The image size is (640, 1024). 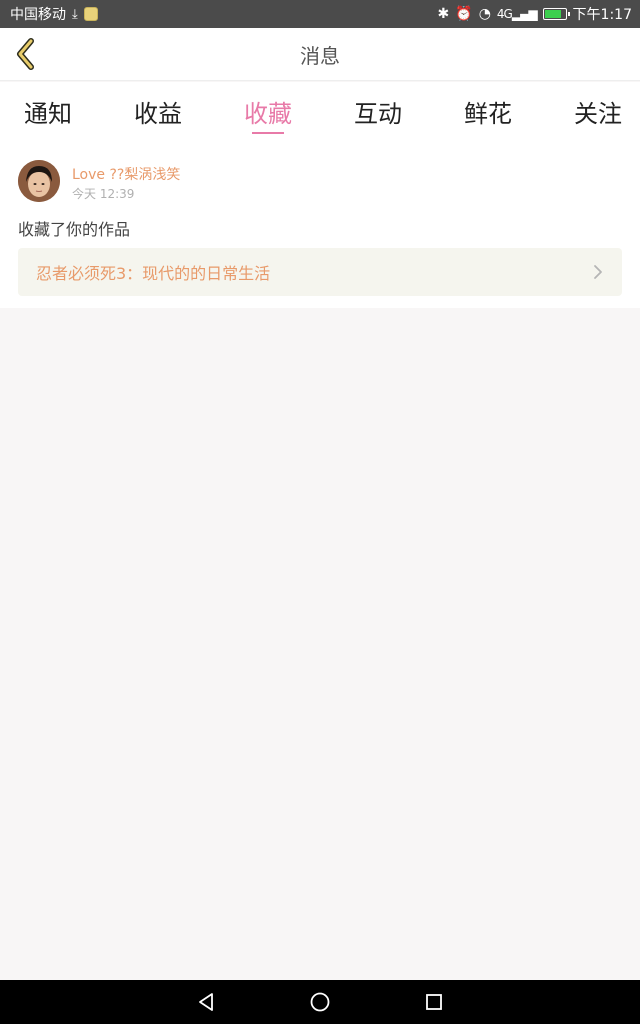 I want to click on tab-earnings: 收益, so click(x=158, y=113).